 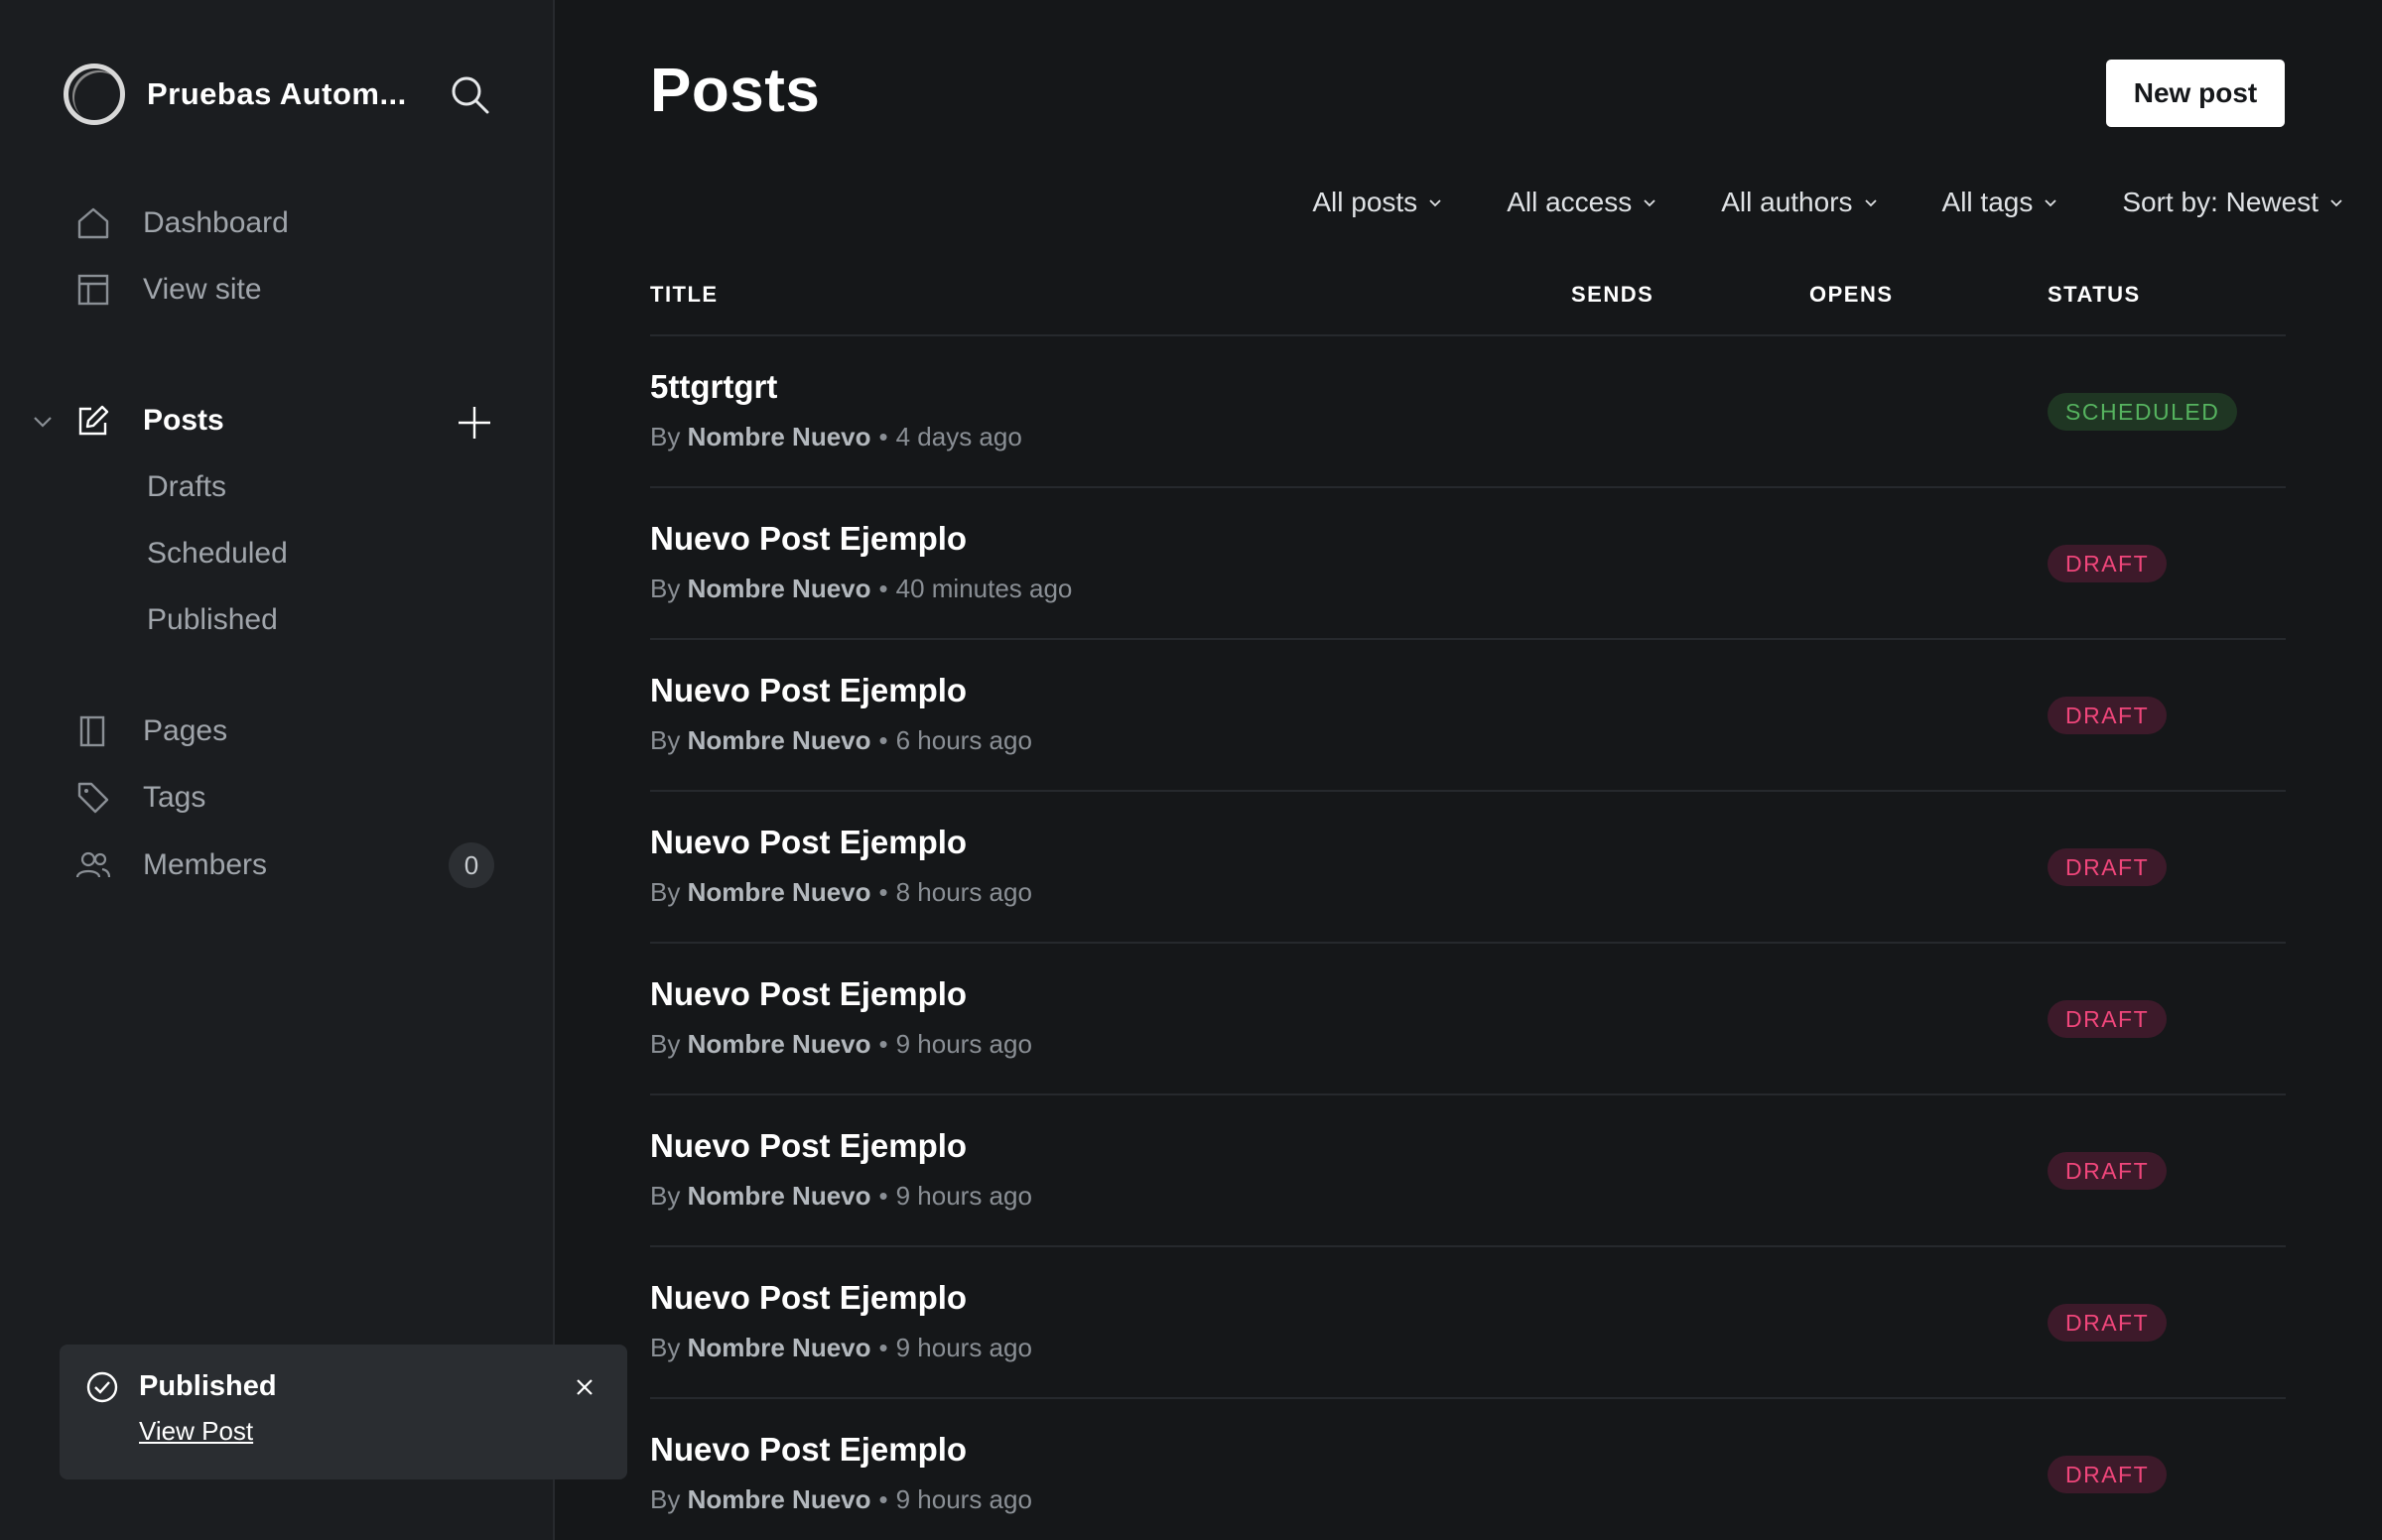 I want to click on page-icon, so click(x=93, y=731).